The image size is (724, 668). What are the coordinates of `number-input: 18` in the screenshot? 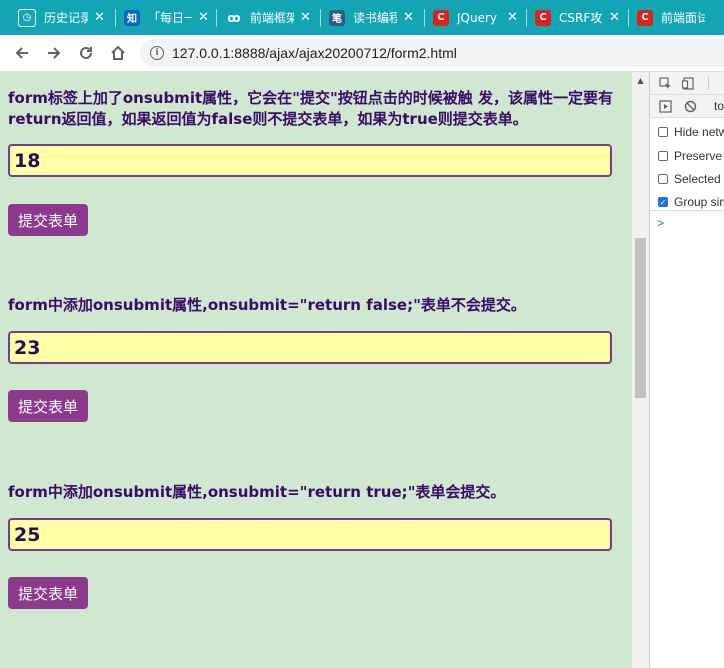 It's located at (310, 160).